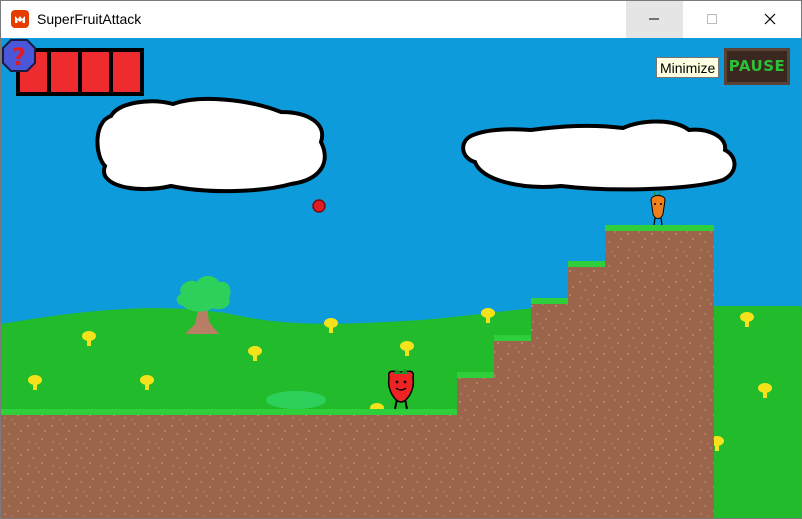  I want to click on minimize-button, so click(654, 19).